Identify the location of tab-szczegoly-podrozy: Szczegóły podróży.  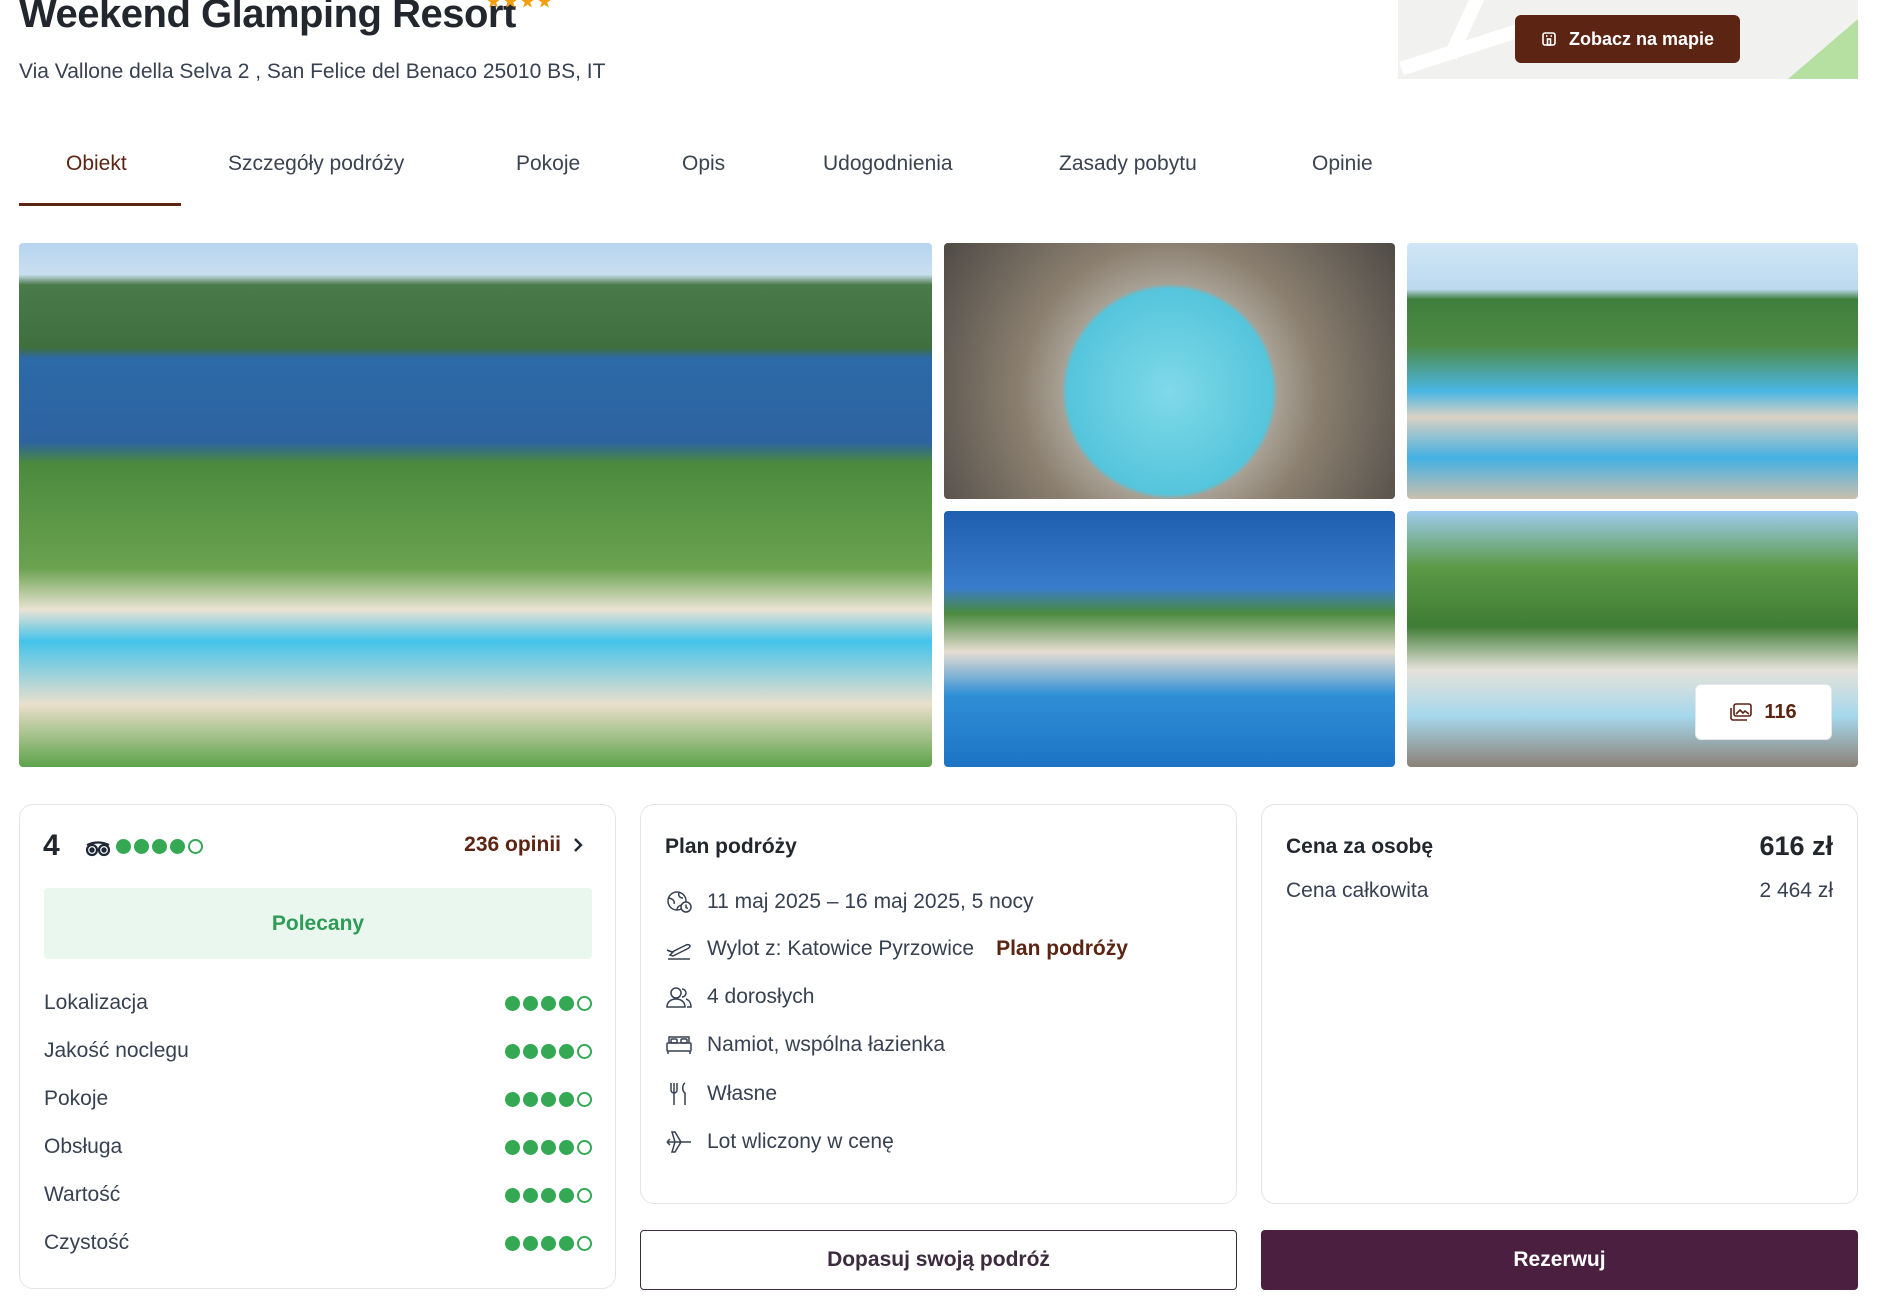
(324, 173).